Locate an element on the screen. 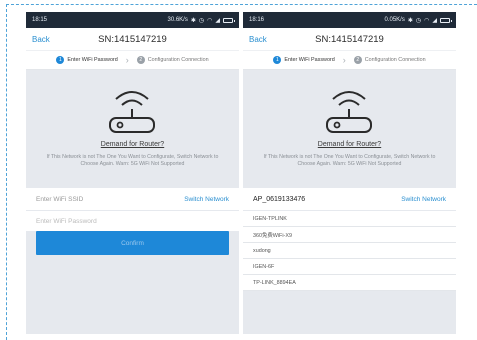  network-rate: 30.6K/s is located at coordinates (177, 20).